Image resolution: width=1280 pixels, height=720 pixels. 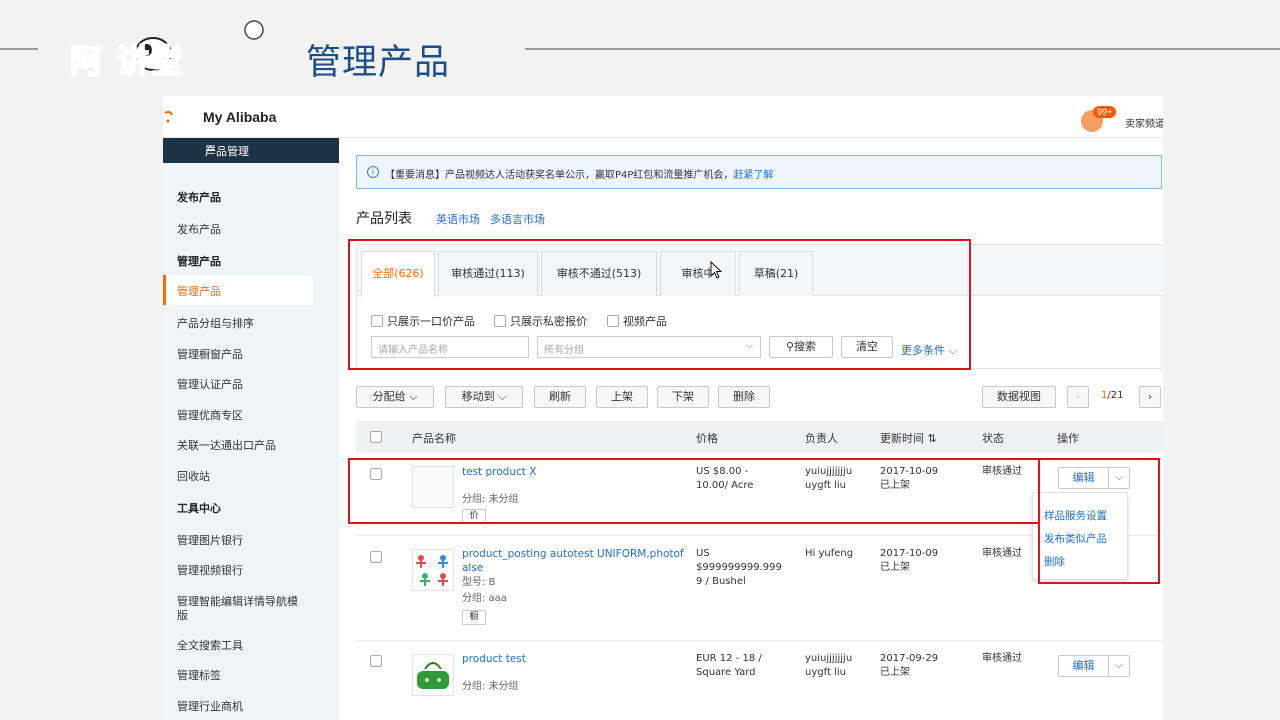 I want to click on sidebar-item-manage-products: 管理产品, so click(x=238, y=290).